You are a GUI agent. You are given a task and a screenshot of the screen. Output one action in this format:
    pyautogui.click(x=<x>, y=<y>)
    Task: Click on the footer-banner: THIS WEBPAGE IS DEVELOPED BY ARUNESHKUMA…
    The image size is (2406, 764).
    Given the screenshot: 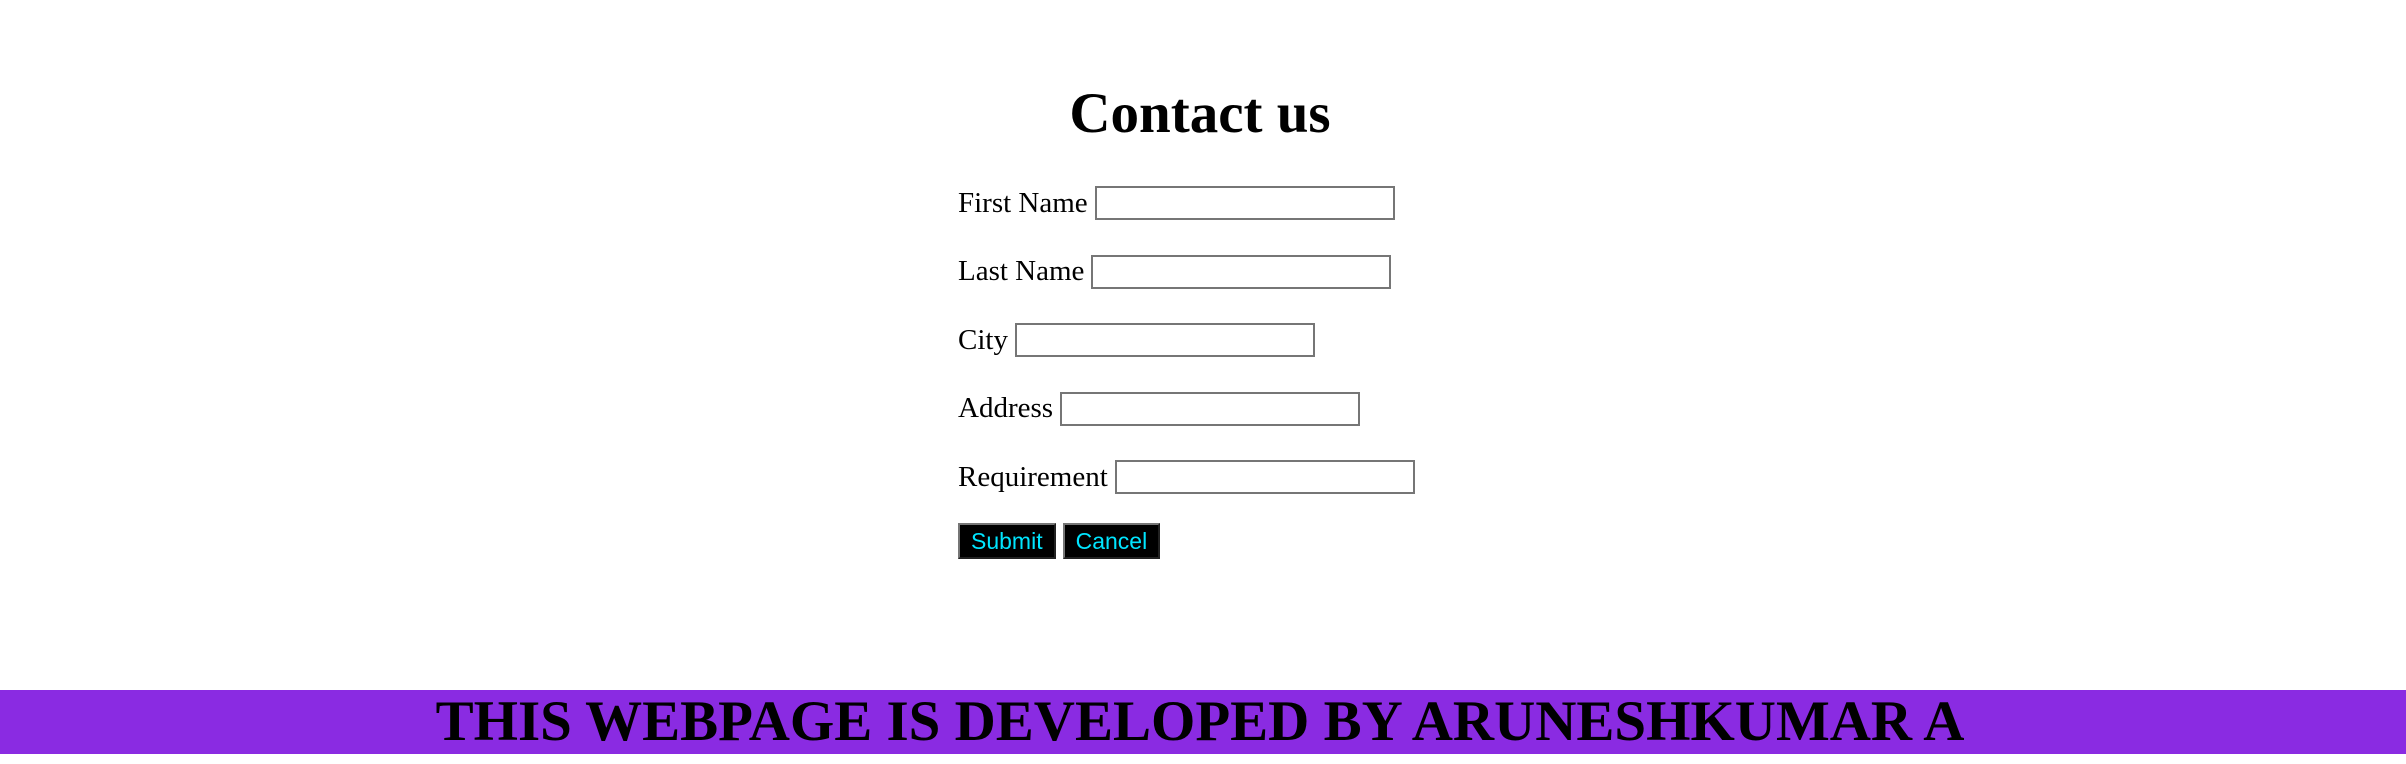 What is the action you would take?
    pyautogui.click(x=1203, y=722)
    